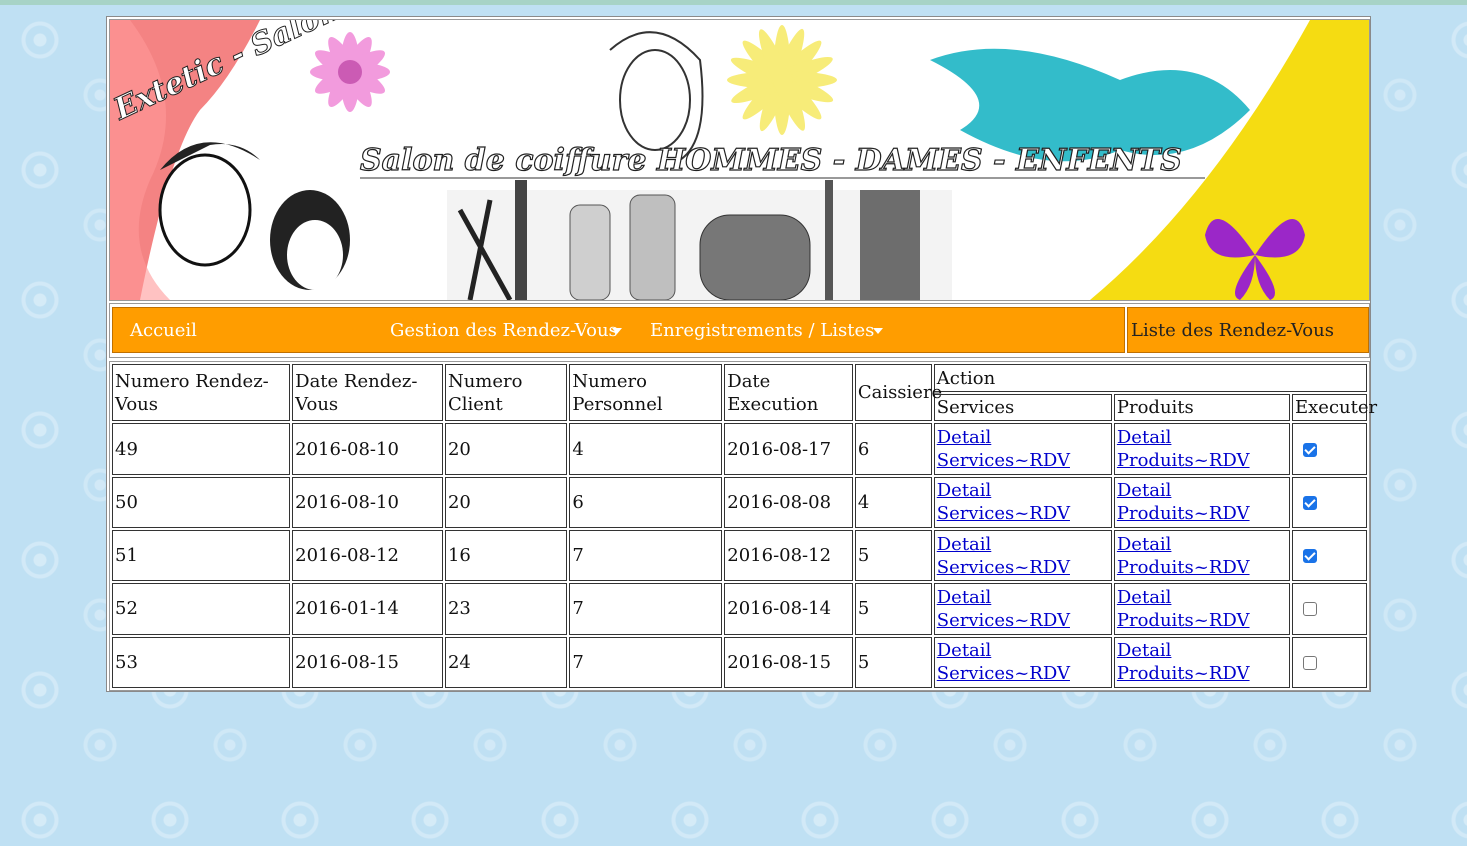  Describe the element at coordinates (506, 609) in the screenshot. I see `cell-client: 23` at that location.